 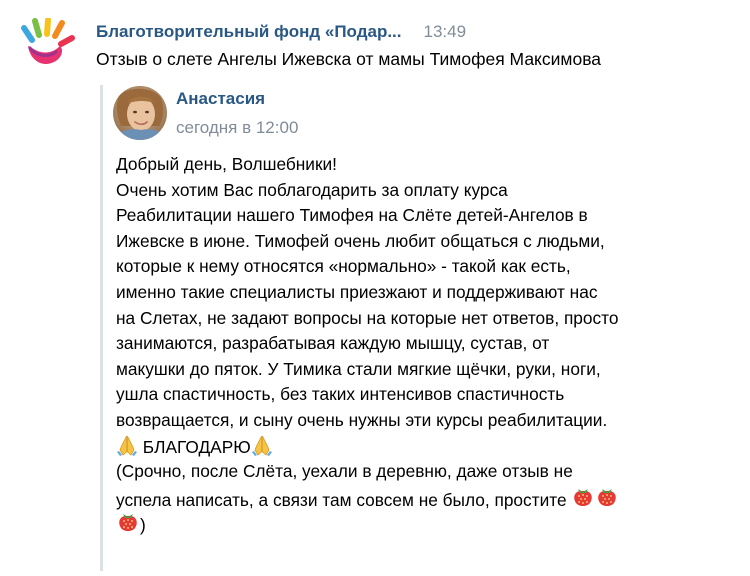 What do you see at coordinates (194, 446) in the screenshot?
I see `thanks-text: БЛАГОДАРЮ` at bounding box center [194, 446].